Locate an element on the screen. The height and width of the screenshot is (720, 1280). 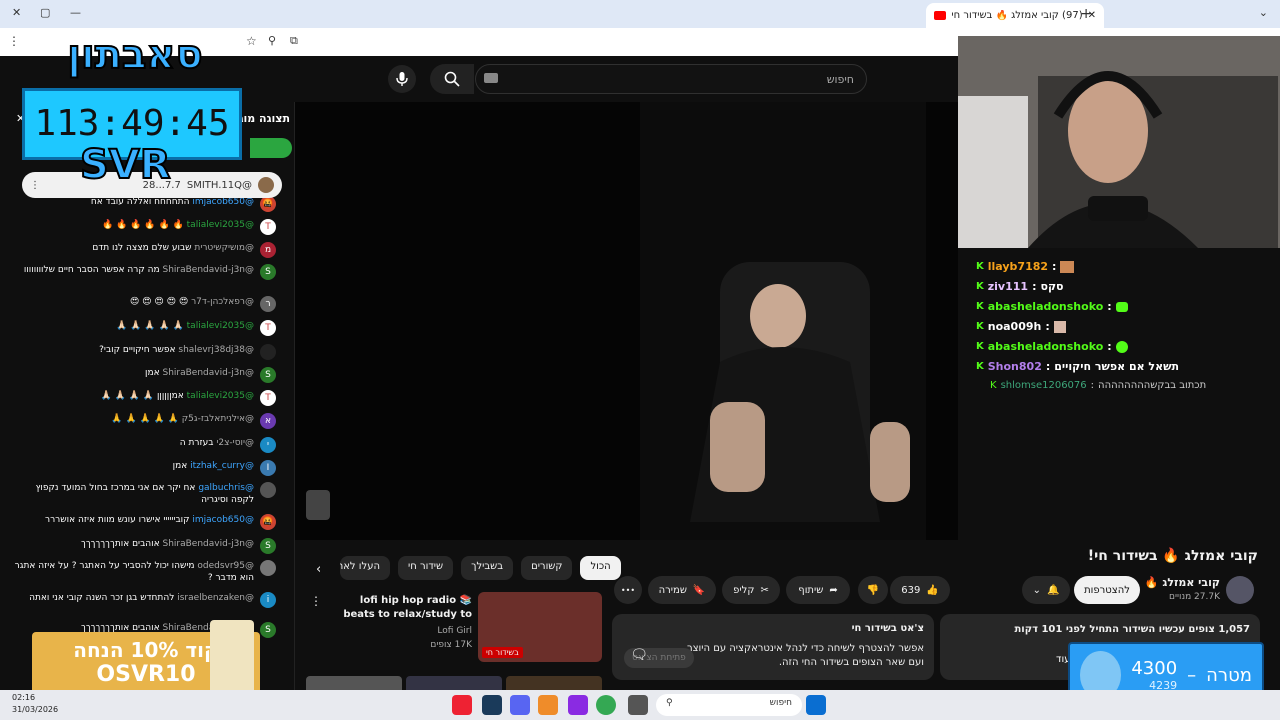
channel-name: קובי אמזלג 🔥 is located at coordinates (1182, 582).